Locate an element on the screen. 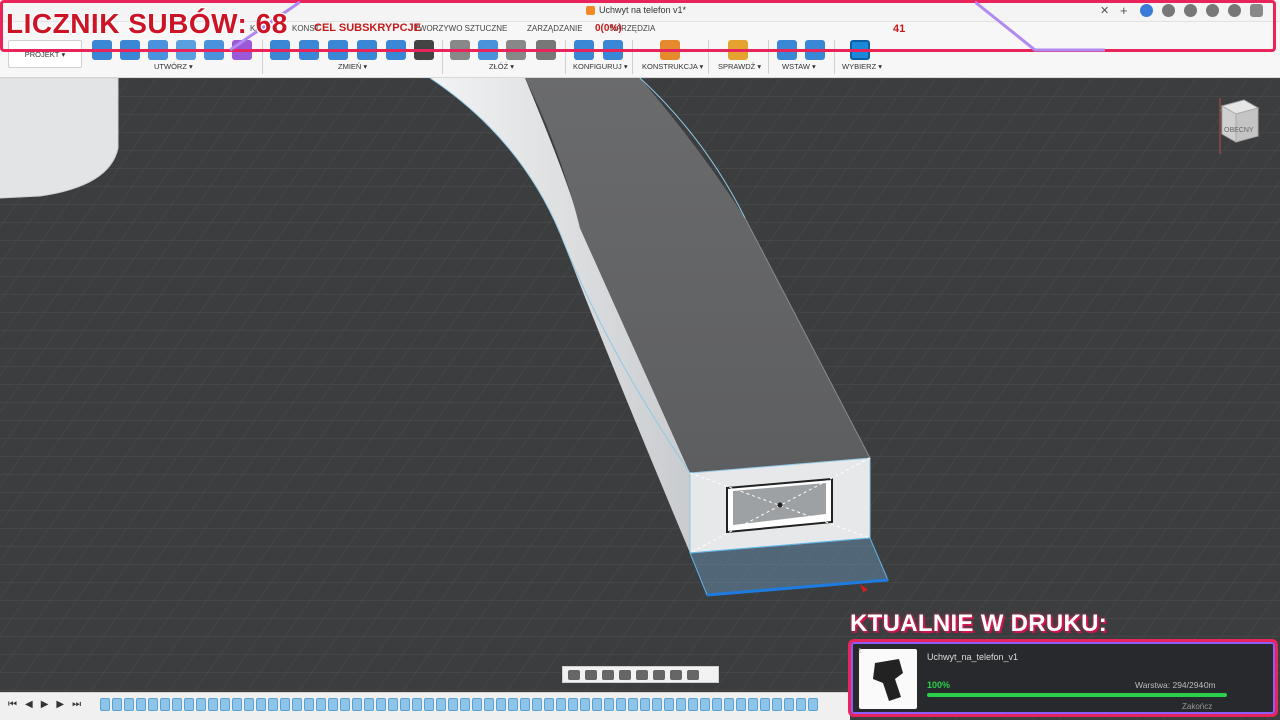 Image resolution: width=1280 pixels, height=720 pixels. step-forward-icon: ▶ is located at coordinates (60, 704).